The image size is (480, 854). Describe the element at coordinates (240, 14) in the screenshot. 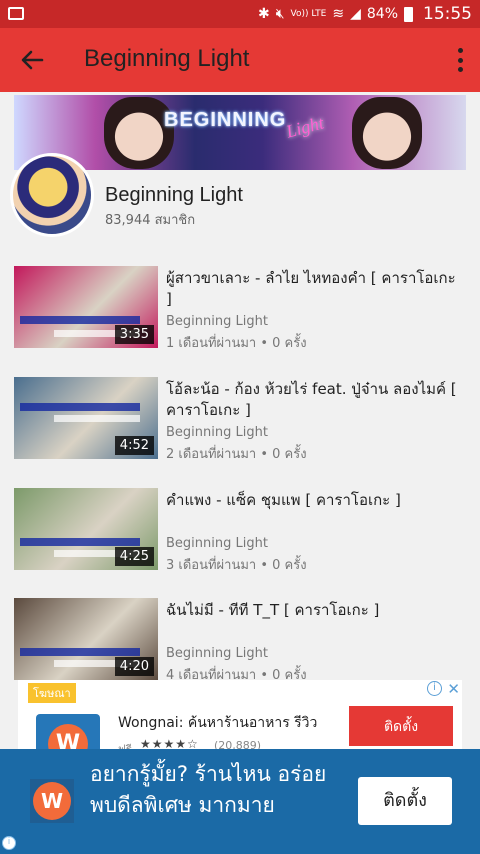

I see `status-bar: ✱ 🔇︎ Vo)) LTE ≋ ◢ 84% 15:55` at that location.